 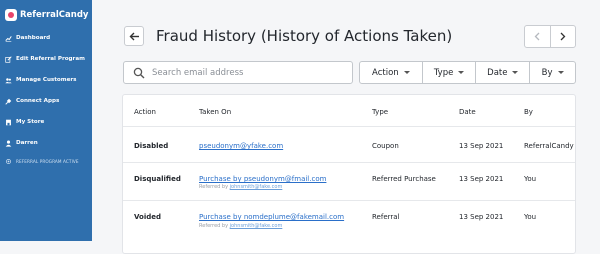 I want to click on chart-line-icon, so click(x=8, y=38).